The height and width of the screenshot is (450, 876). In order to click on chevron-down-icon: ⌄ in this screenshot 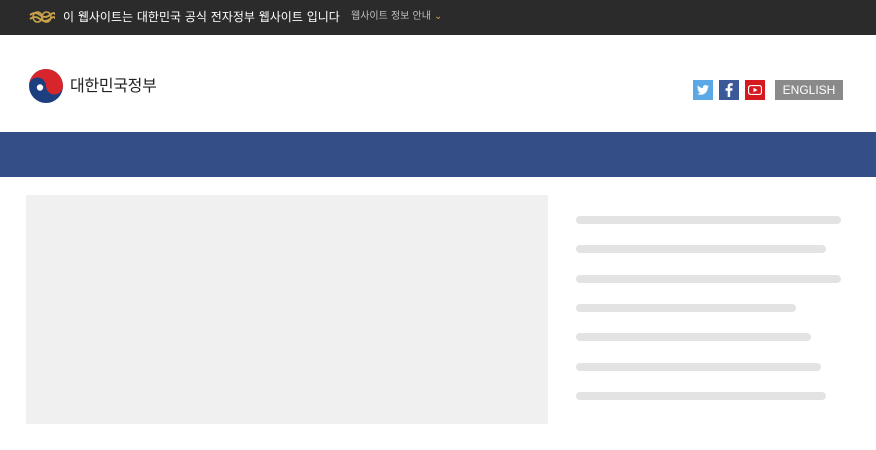, I will do `click(438, 16)`.